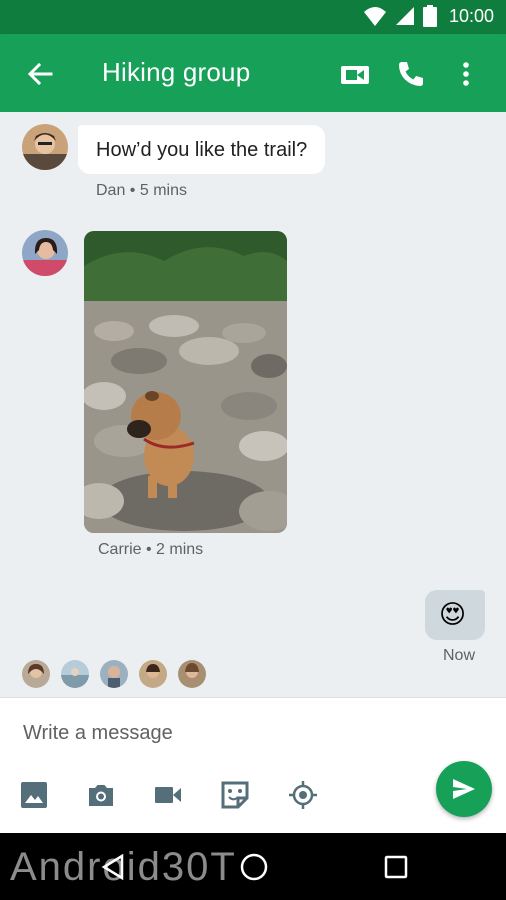 Image resolution: width=506 pixels, height=900 pixels. What do you see at coordinates (101, 795) in the screenshot?
I see `camera-icon` at bounding box center [101, 795].